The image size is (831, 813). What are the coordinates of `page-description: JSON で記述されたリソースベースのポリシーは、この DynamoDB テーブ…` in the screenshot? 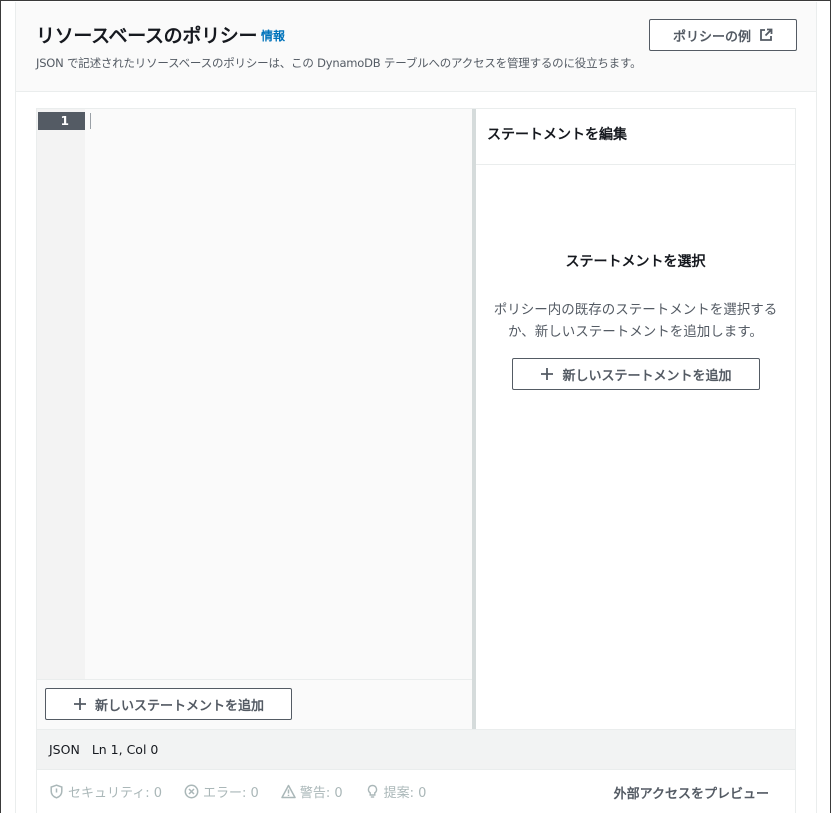 It's located at (339, 63).